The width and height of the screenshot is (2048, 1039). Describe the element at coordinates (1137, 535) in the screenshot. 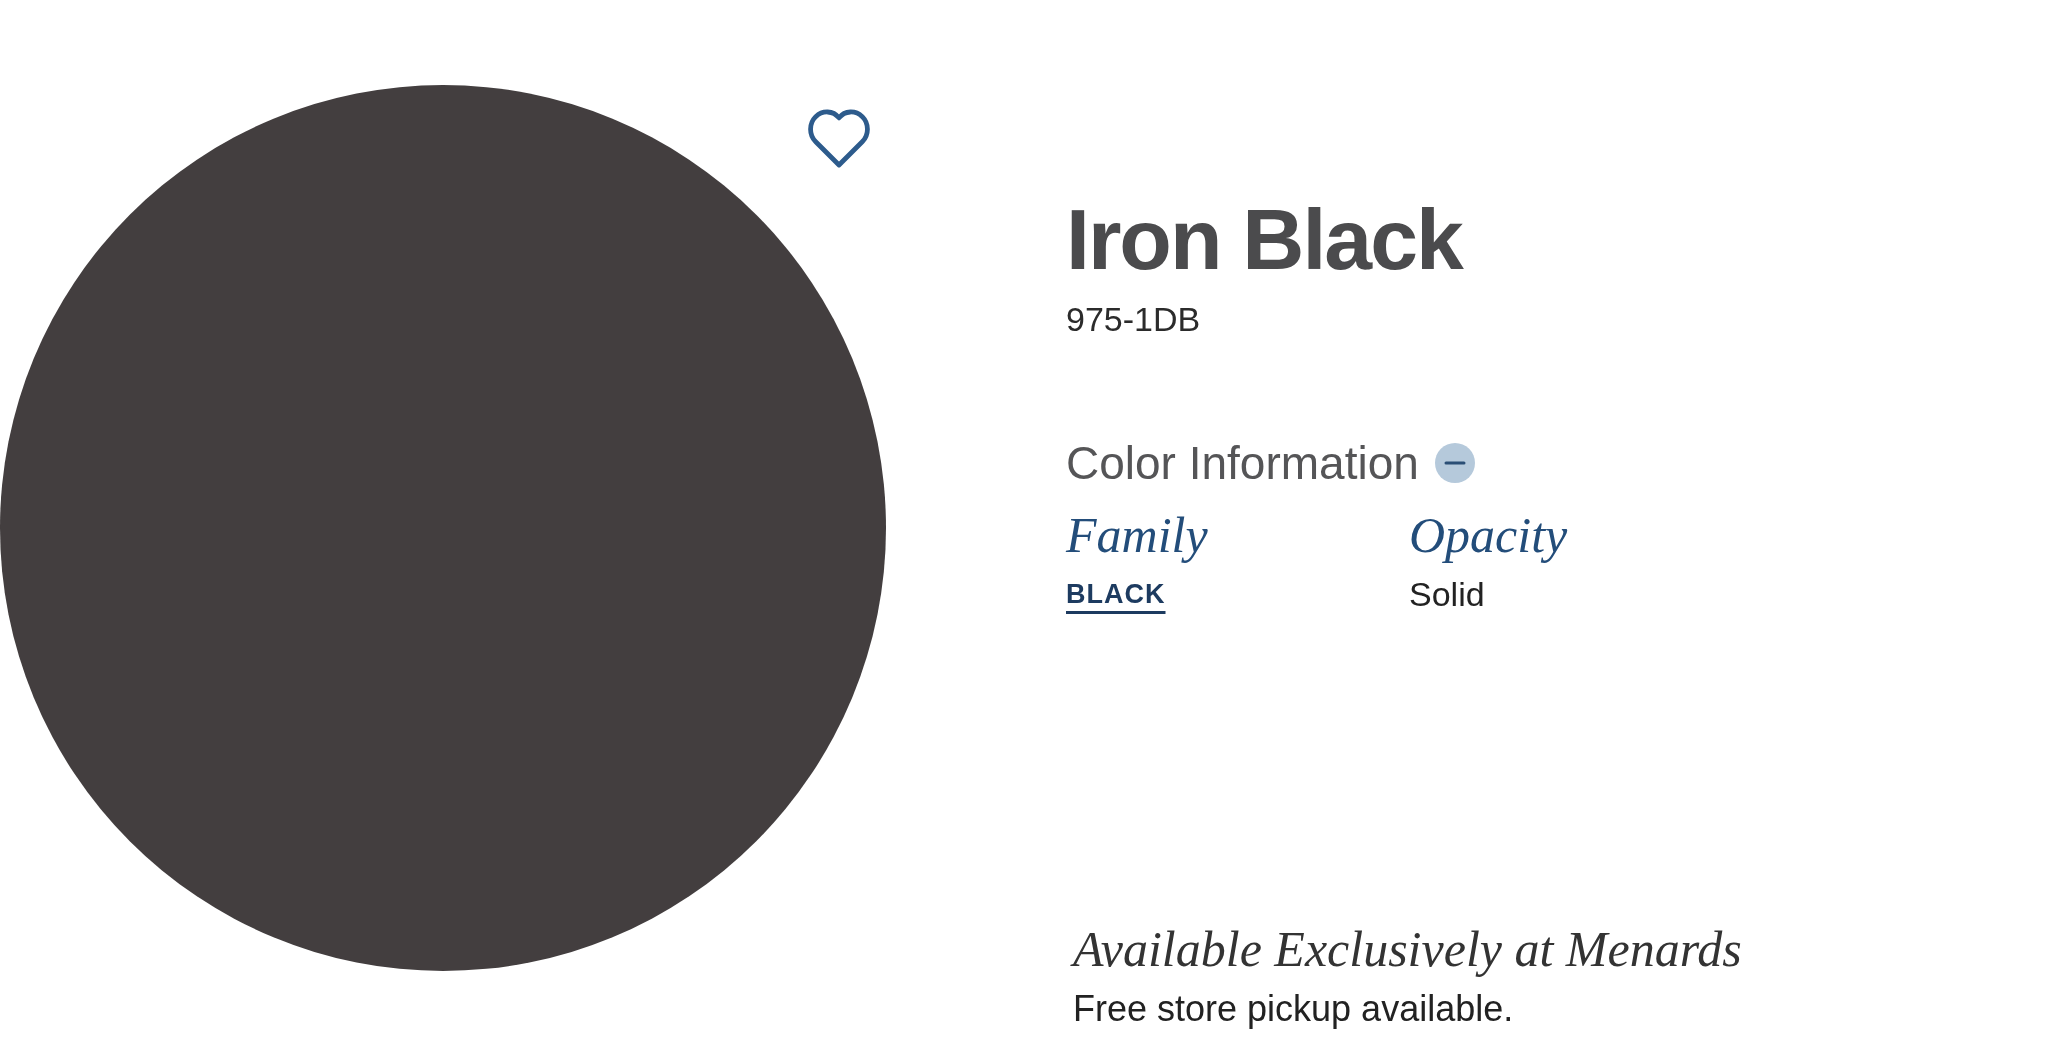

I see `field-label: Family` at that location.